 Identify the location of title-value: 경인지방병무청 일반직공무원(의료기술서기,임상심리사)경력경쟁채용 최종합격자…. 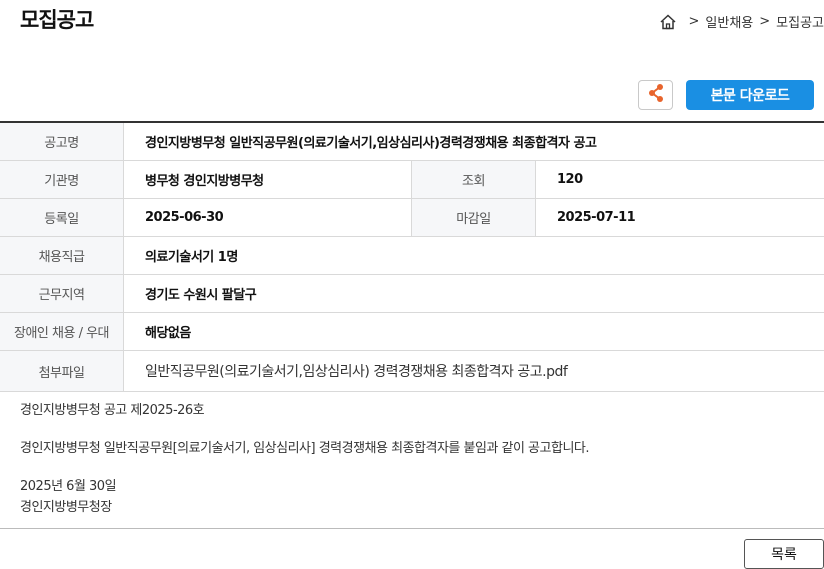
(371, 143).